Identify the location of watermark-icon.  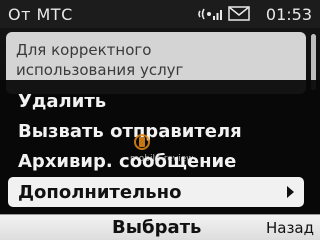
(142, 142).